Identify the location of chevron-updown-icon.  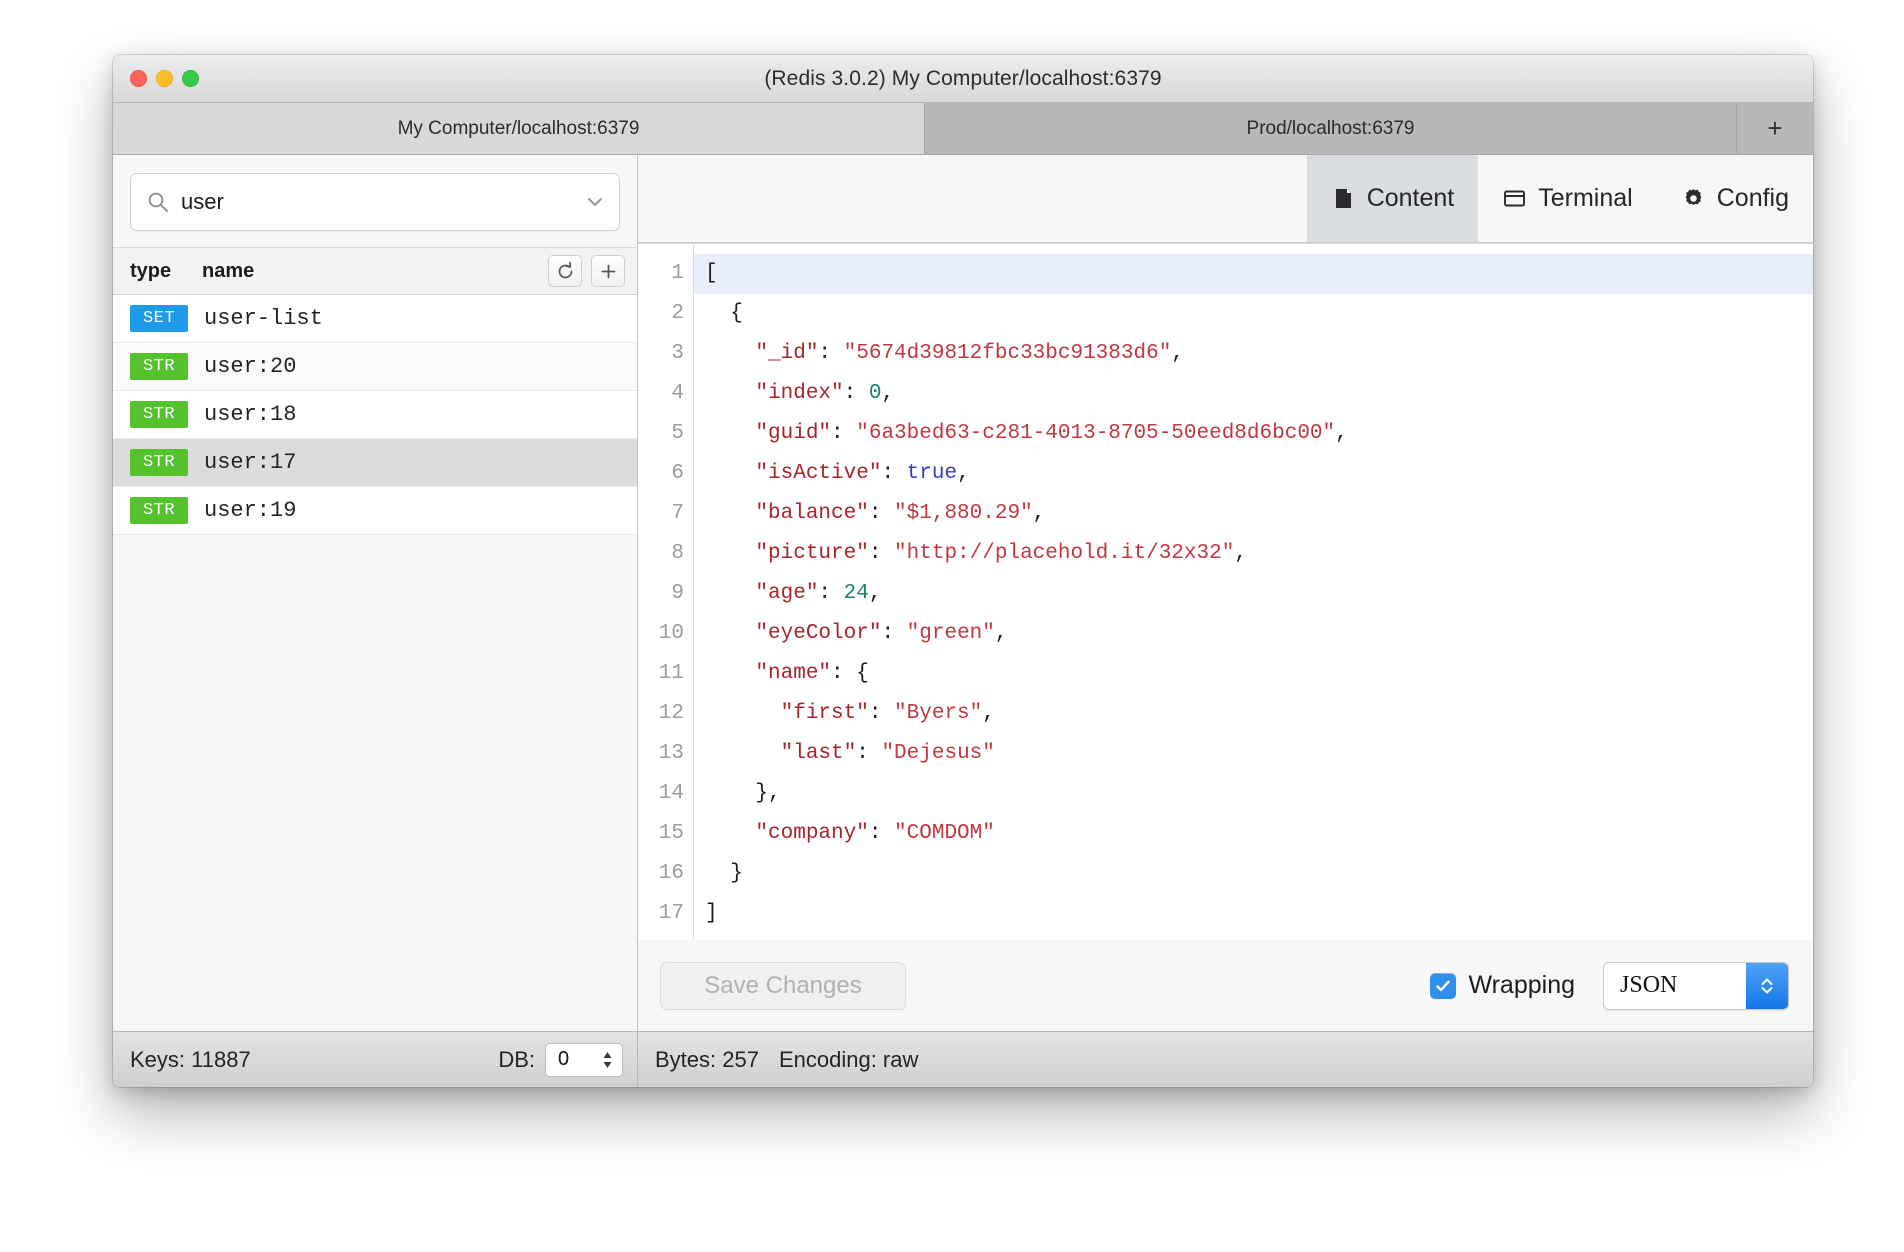
(1767, 985).